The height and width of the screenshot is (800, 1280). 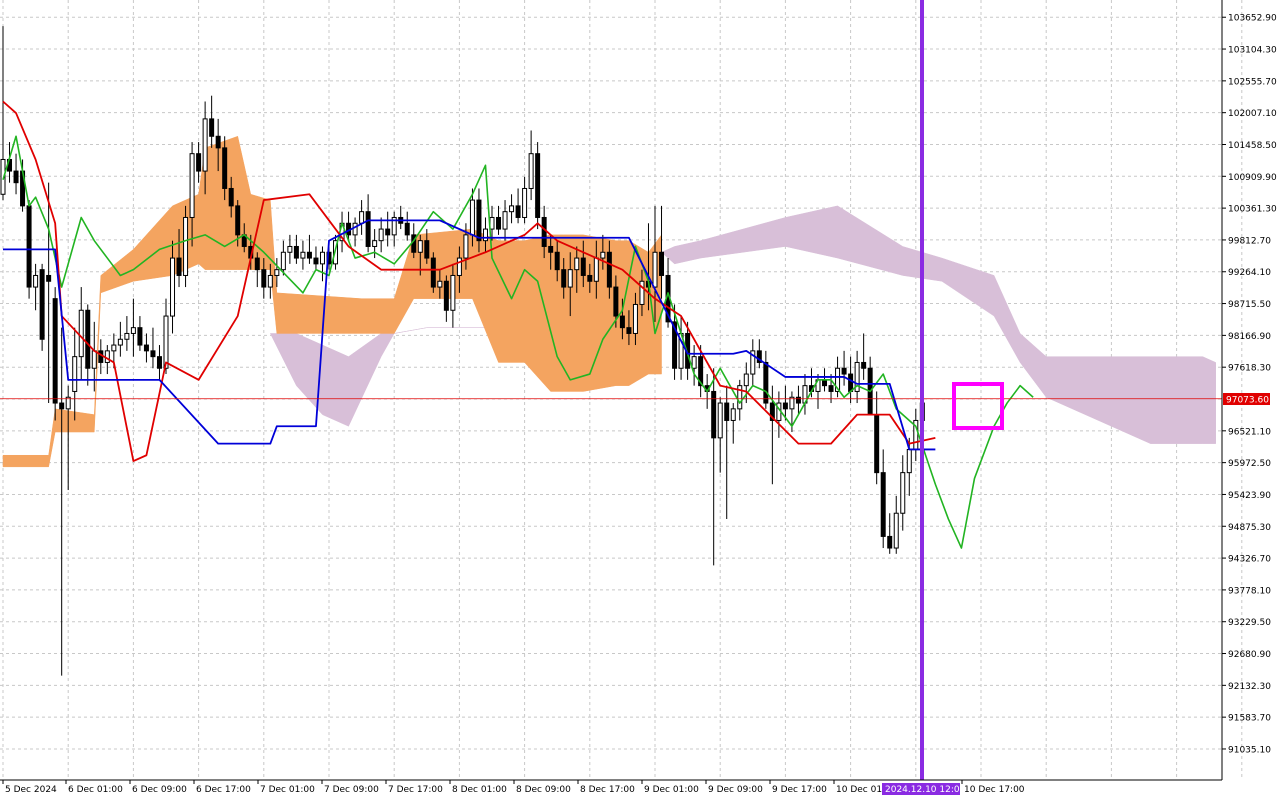 What do you see at coordinates (1252, 210) in the screenshot?
I see `price-label: 100361.30` at bounding box center [1252, 210].